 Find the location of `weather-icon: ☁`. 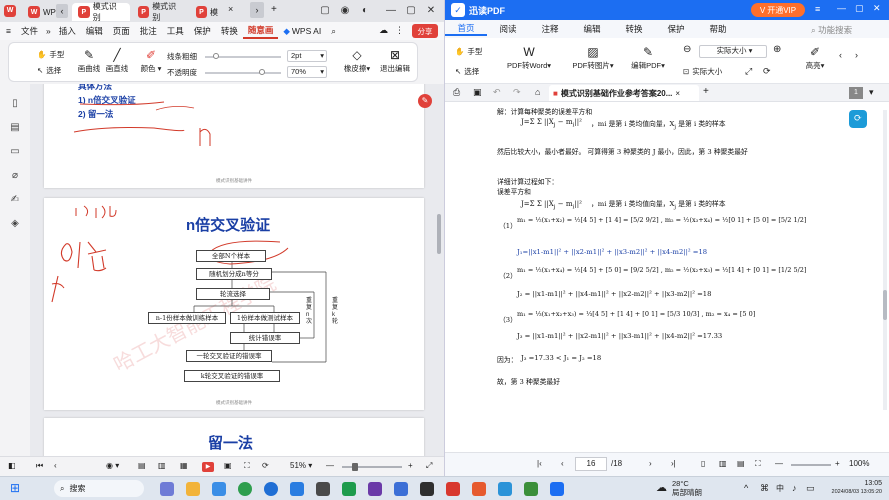

weather-icon: ☁ is located at coordinates (661, 487).